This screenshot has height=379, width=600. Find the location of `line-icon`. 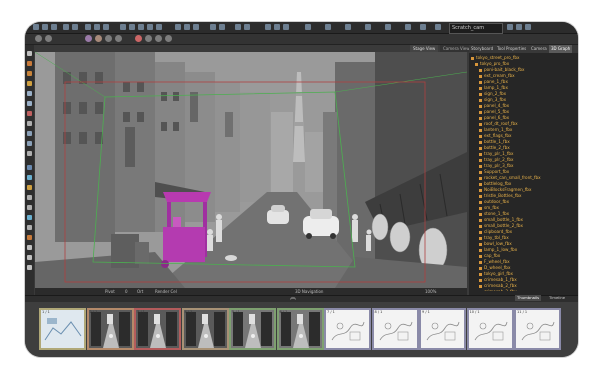

line-icon is located at coordinates (29, 93).